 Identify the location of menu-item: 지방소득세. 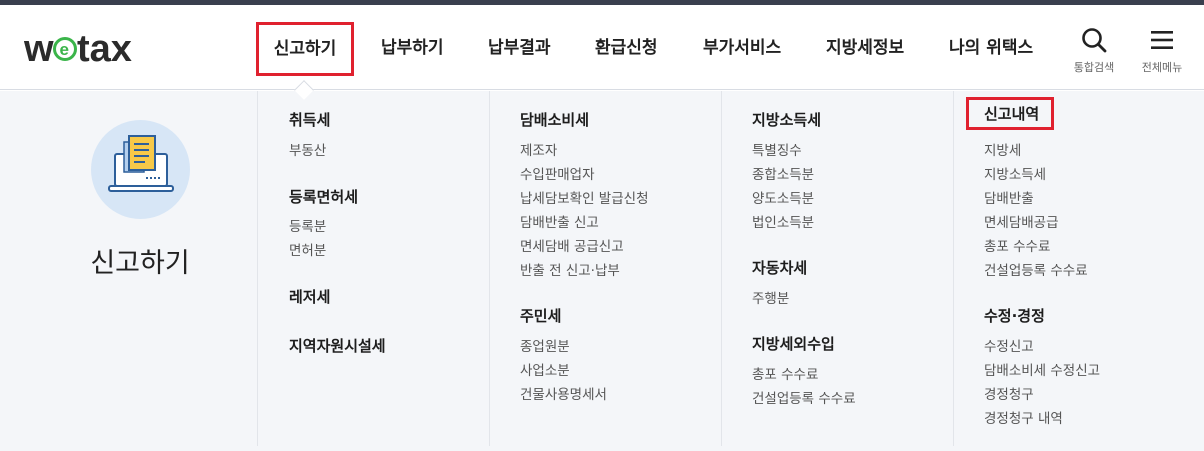
(1015, 173).